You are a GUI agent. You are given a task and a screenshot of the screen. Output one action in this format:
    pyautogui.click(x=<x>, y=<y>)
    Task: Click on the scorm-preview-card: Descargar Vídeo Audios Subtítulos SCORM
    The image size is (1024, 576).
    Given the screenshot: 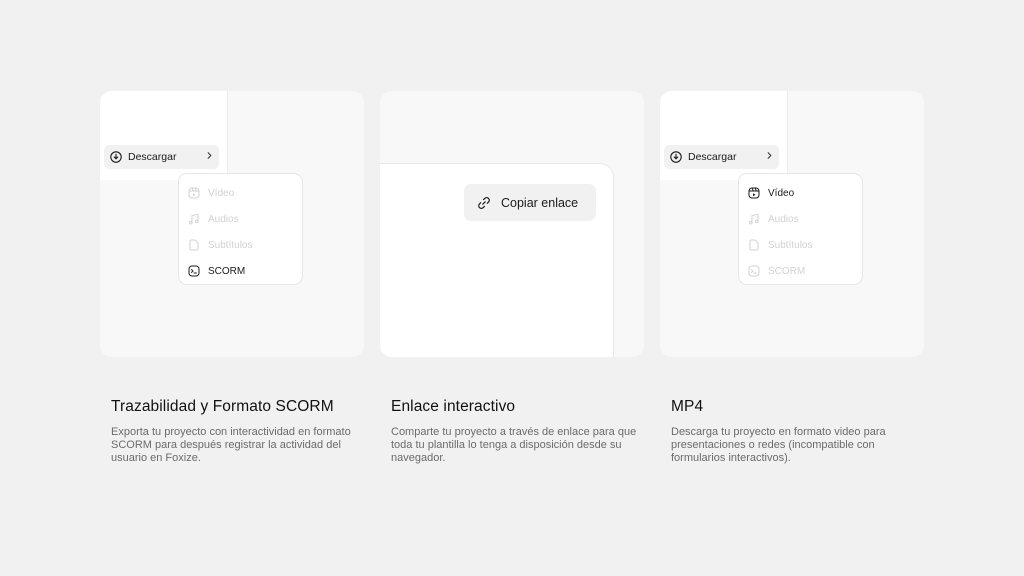 What is the action you would take?
    pyautogui.click(x=232, y=224)
    